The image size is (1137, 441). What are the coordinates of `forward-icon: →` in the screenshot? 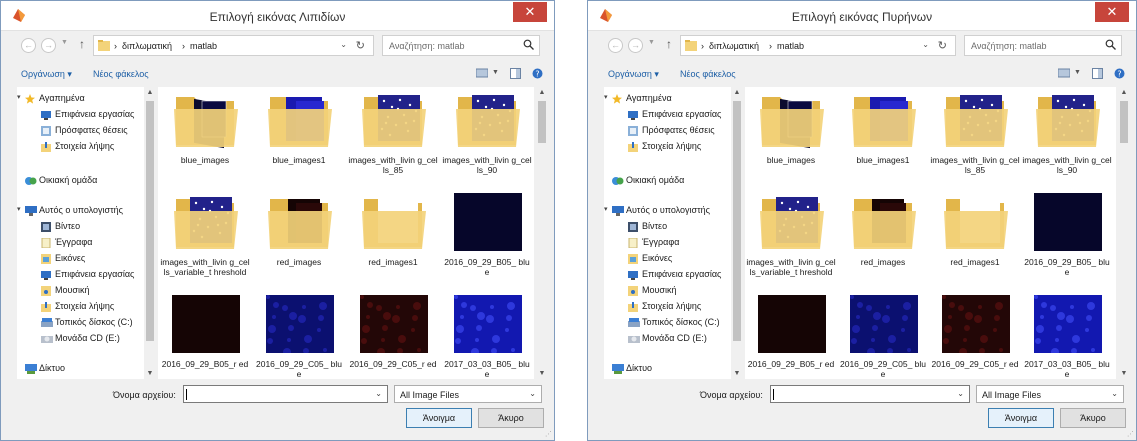 It's located at (635, 45).